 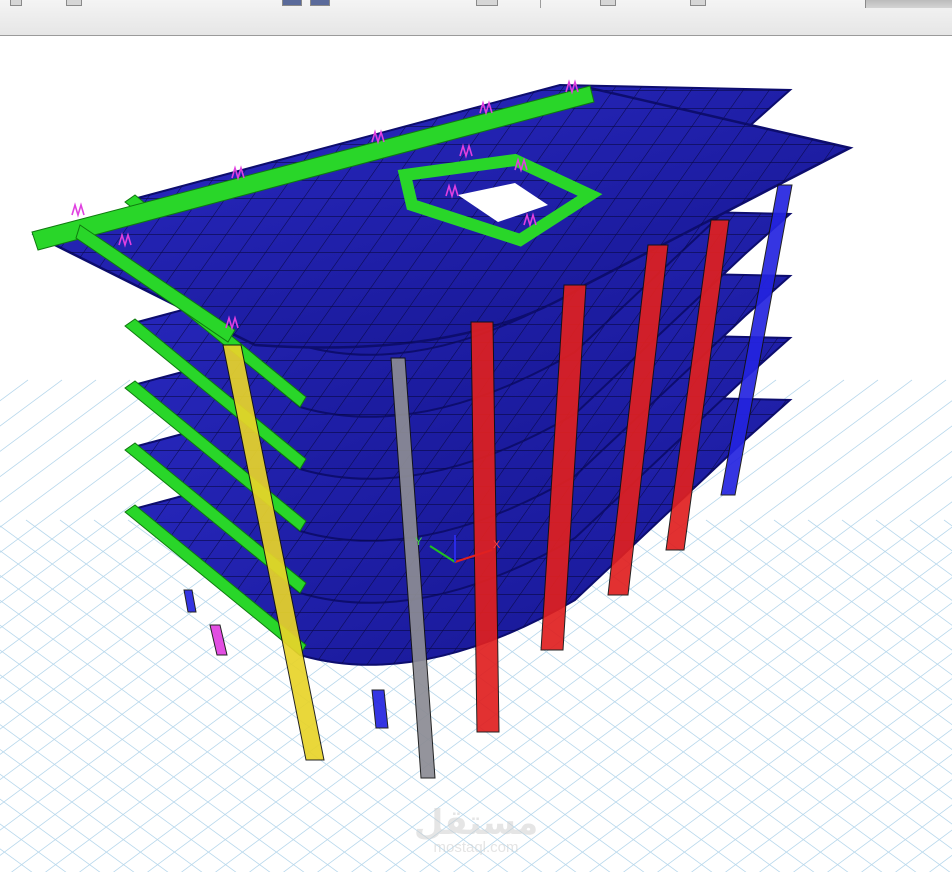 What do you see at coordinates (74, 3) in the screenshot?
I see `redo-icon` at bounding box center [74, 3].